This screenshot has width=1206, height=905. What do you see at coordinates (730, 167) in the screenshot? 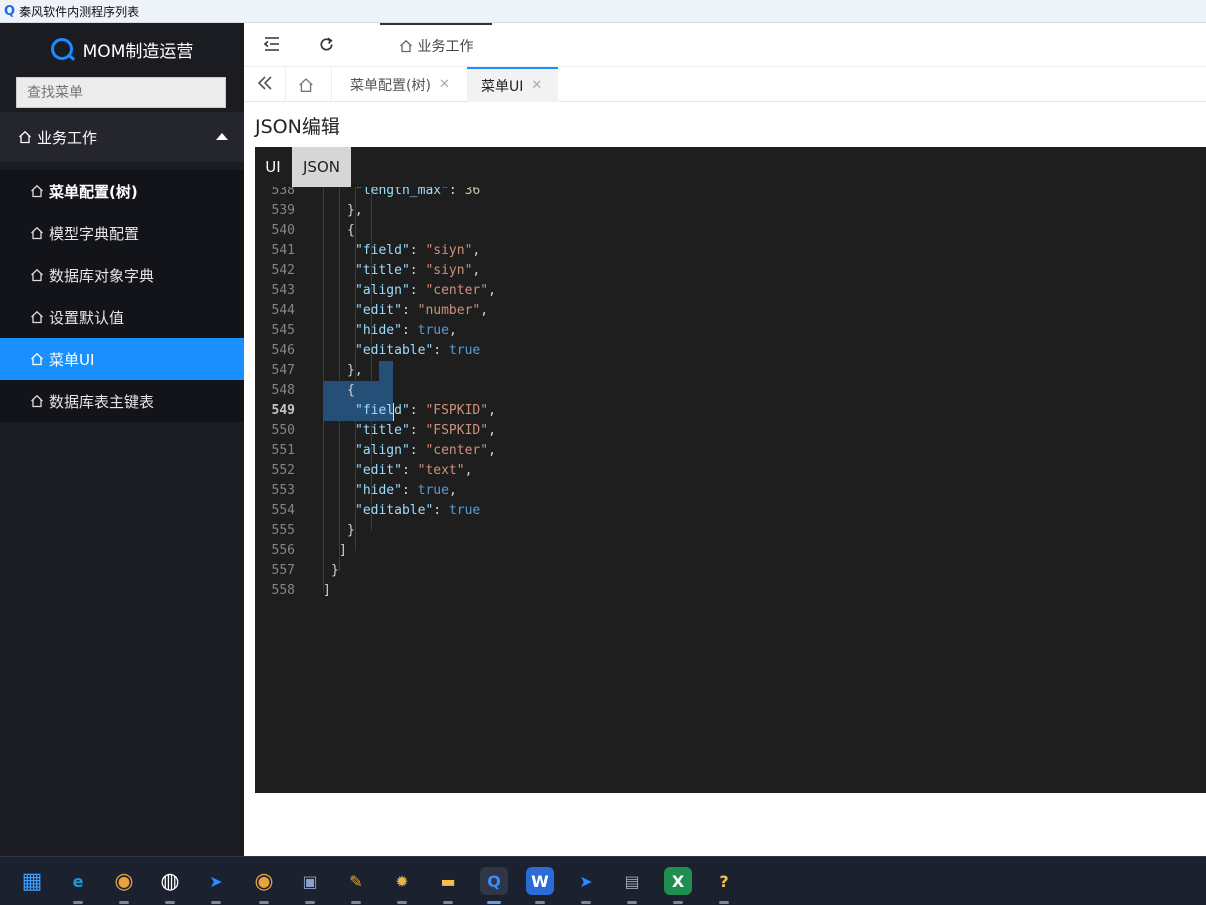
I see `editor-mode-tabs: UI JSON` at bounding box center [730, 167].